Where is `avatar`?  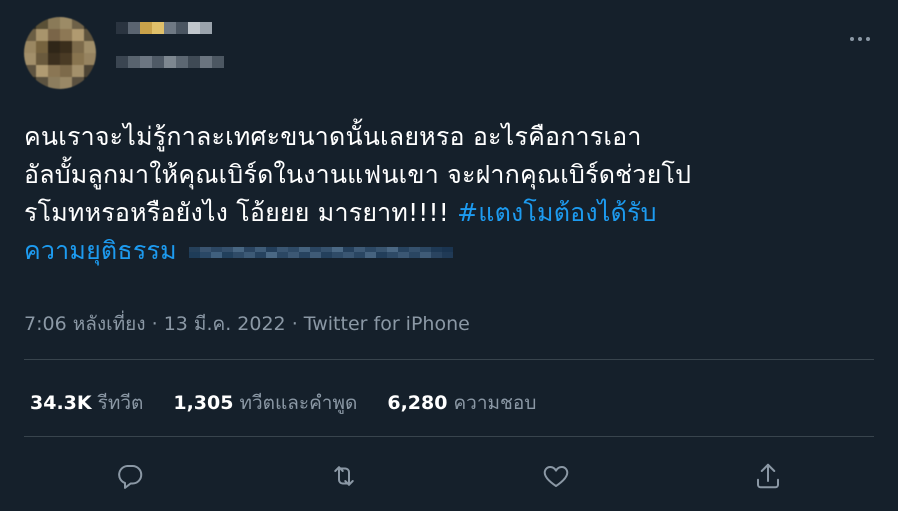 avatar is located at coordinates (60, 53).